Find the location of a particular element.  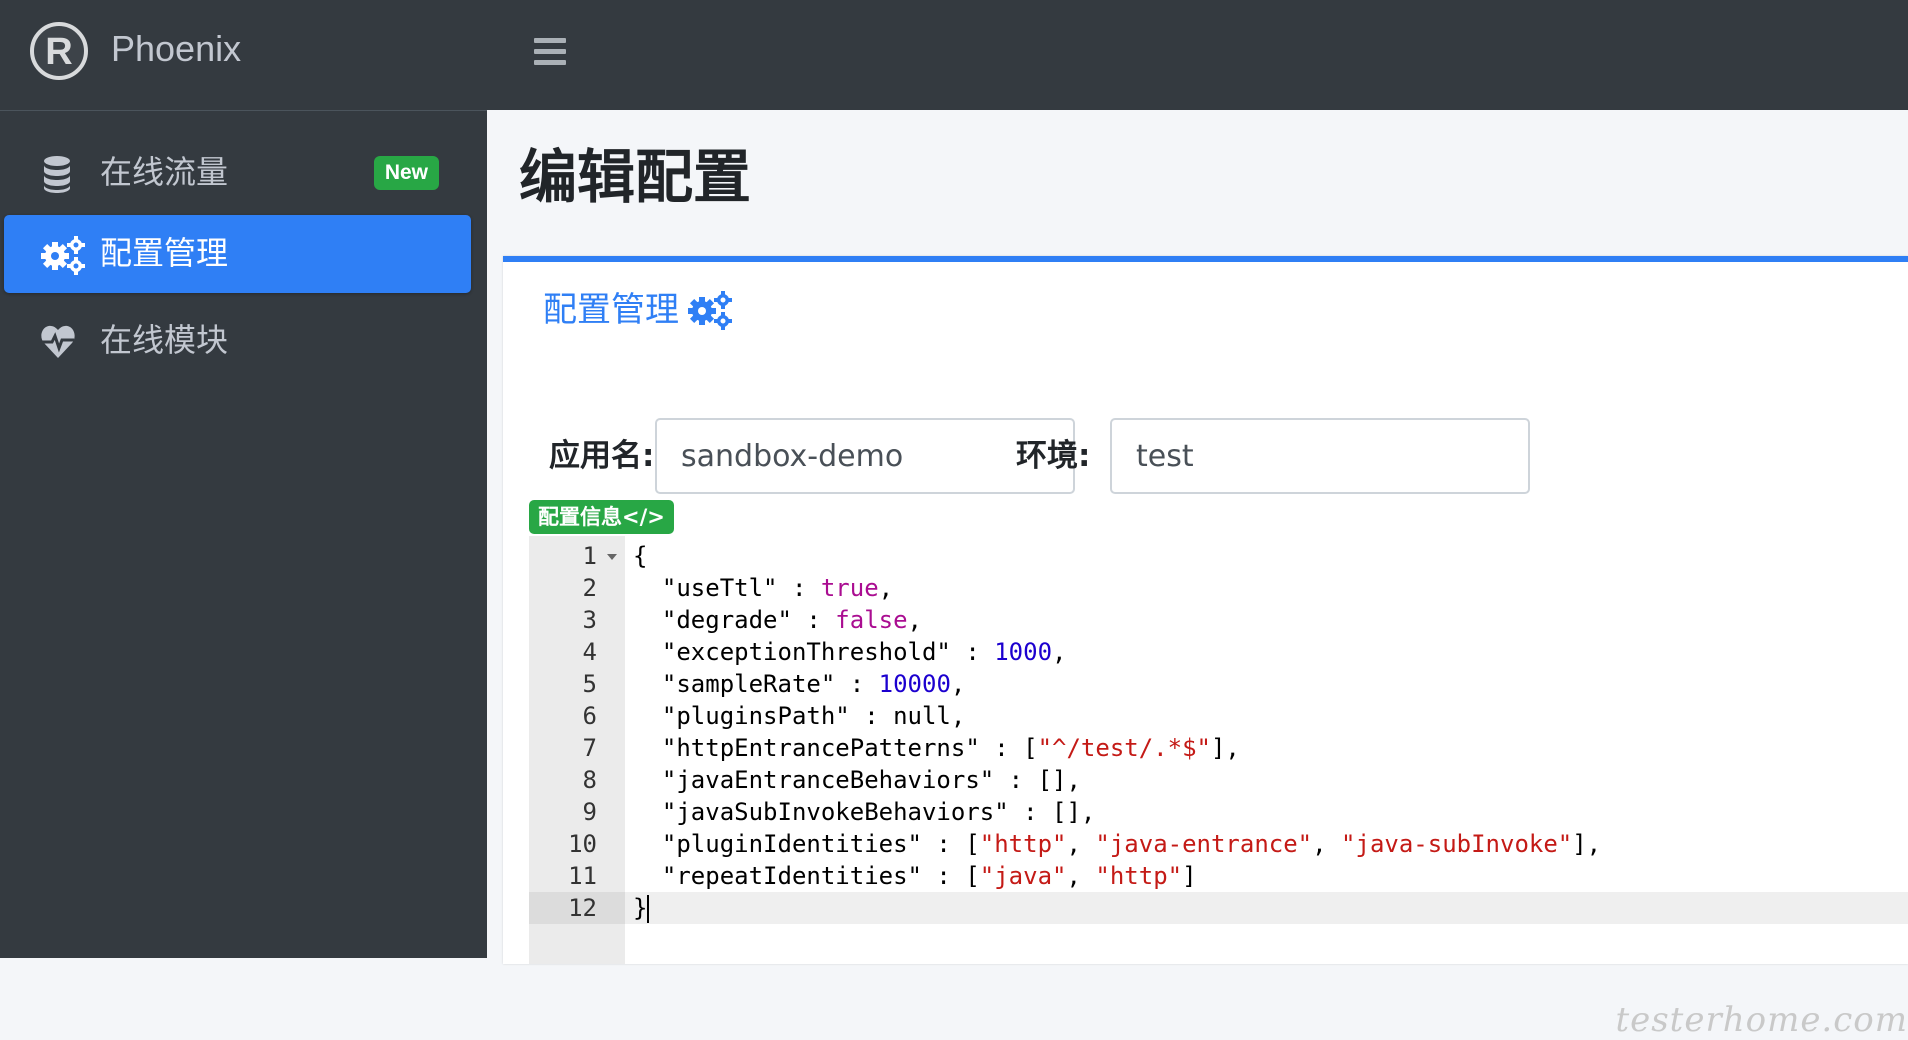

line-number: 8 is located at coordinates (589, 780).